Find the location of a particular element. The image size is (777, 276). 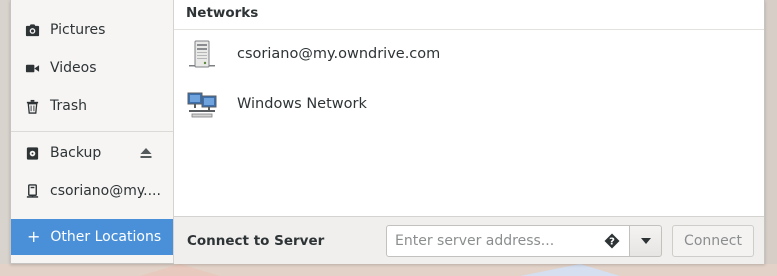

connect-to-server-label: Connect to Server is located at coordinates (256, 241).